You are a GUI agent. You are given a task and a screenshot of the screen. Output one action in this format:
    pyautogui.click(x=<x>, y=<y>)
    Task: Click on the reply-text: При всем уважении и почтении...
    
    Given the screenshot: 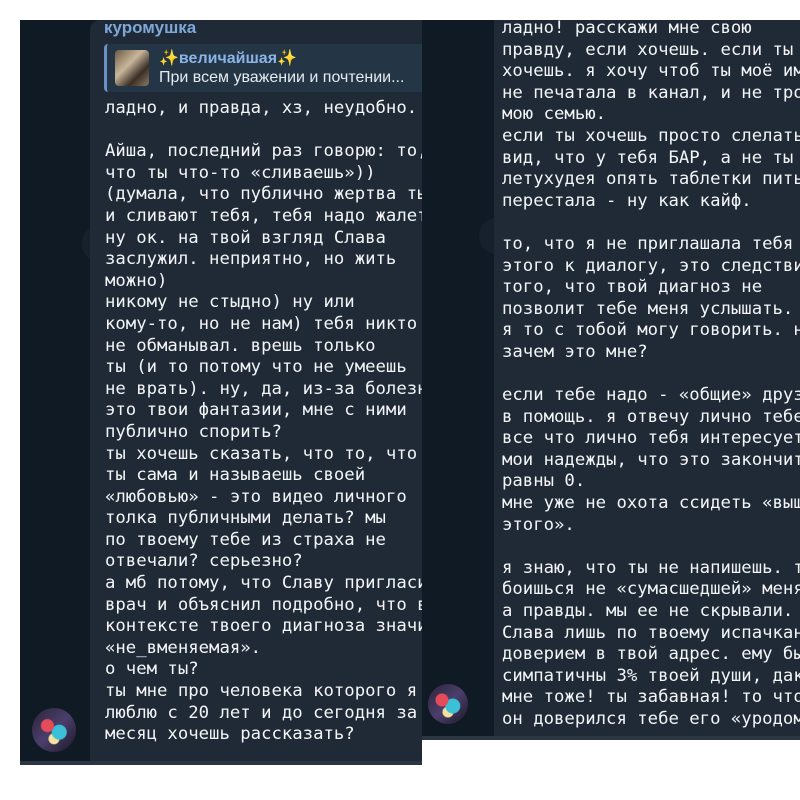 What is the action you would take?
    pyautogui.click(x=282, y=77)
    